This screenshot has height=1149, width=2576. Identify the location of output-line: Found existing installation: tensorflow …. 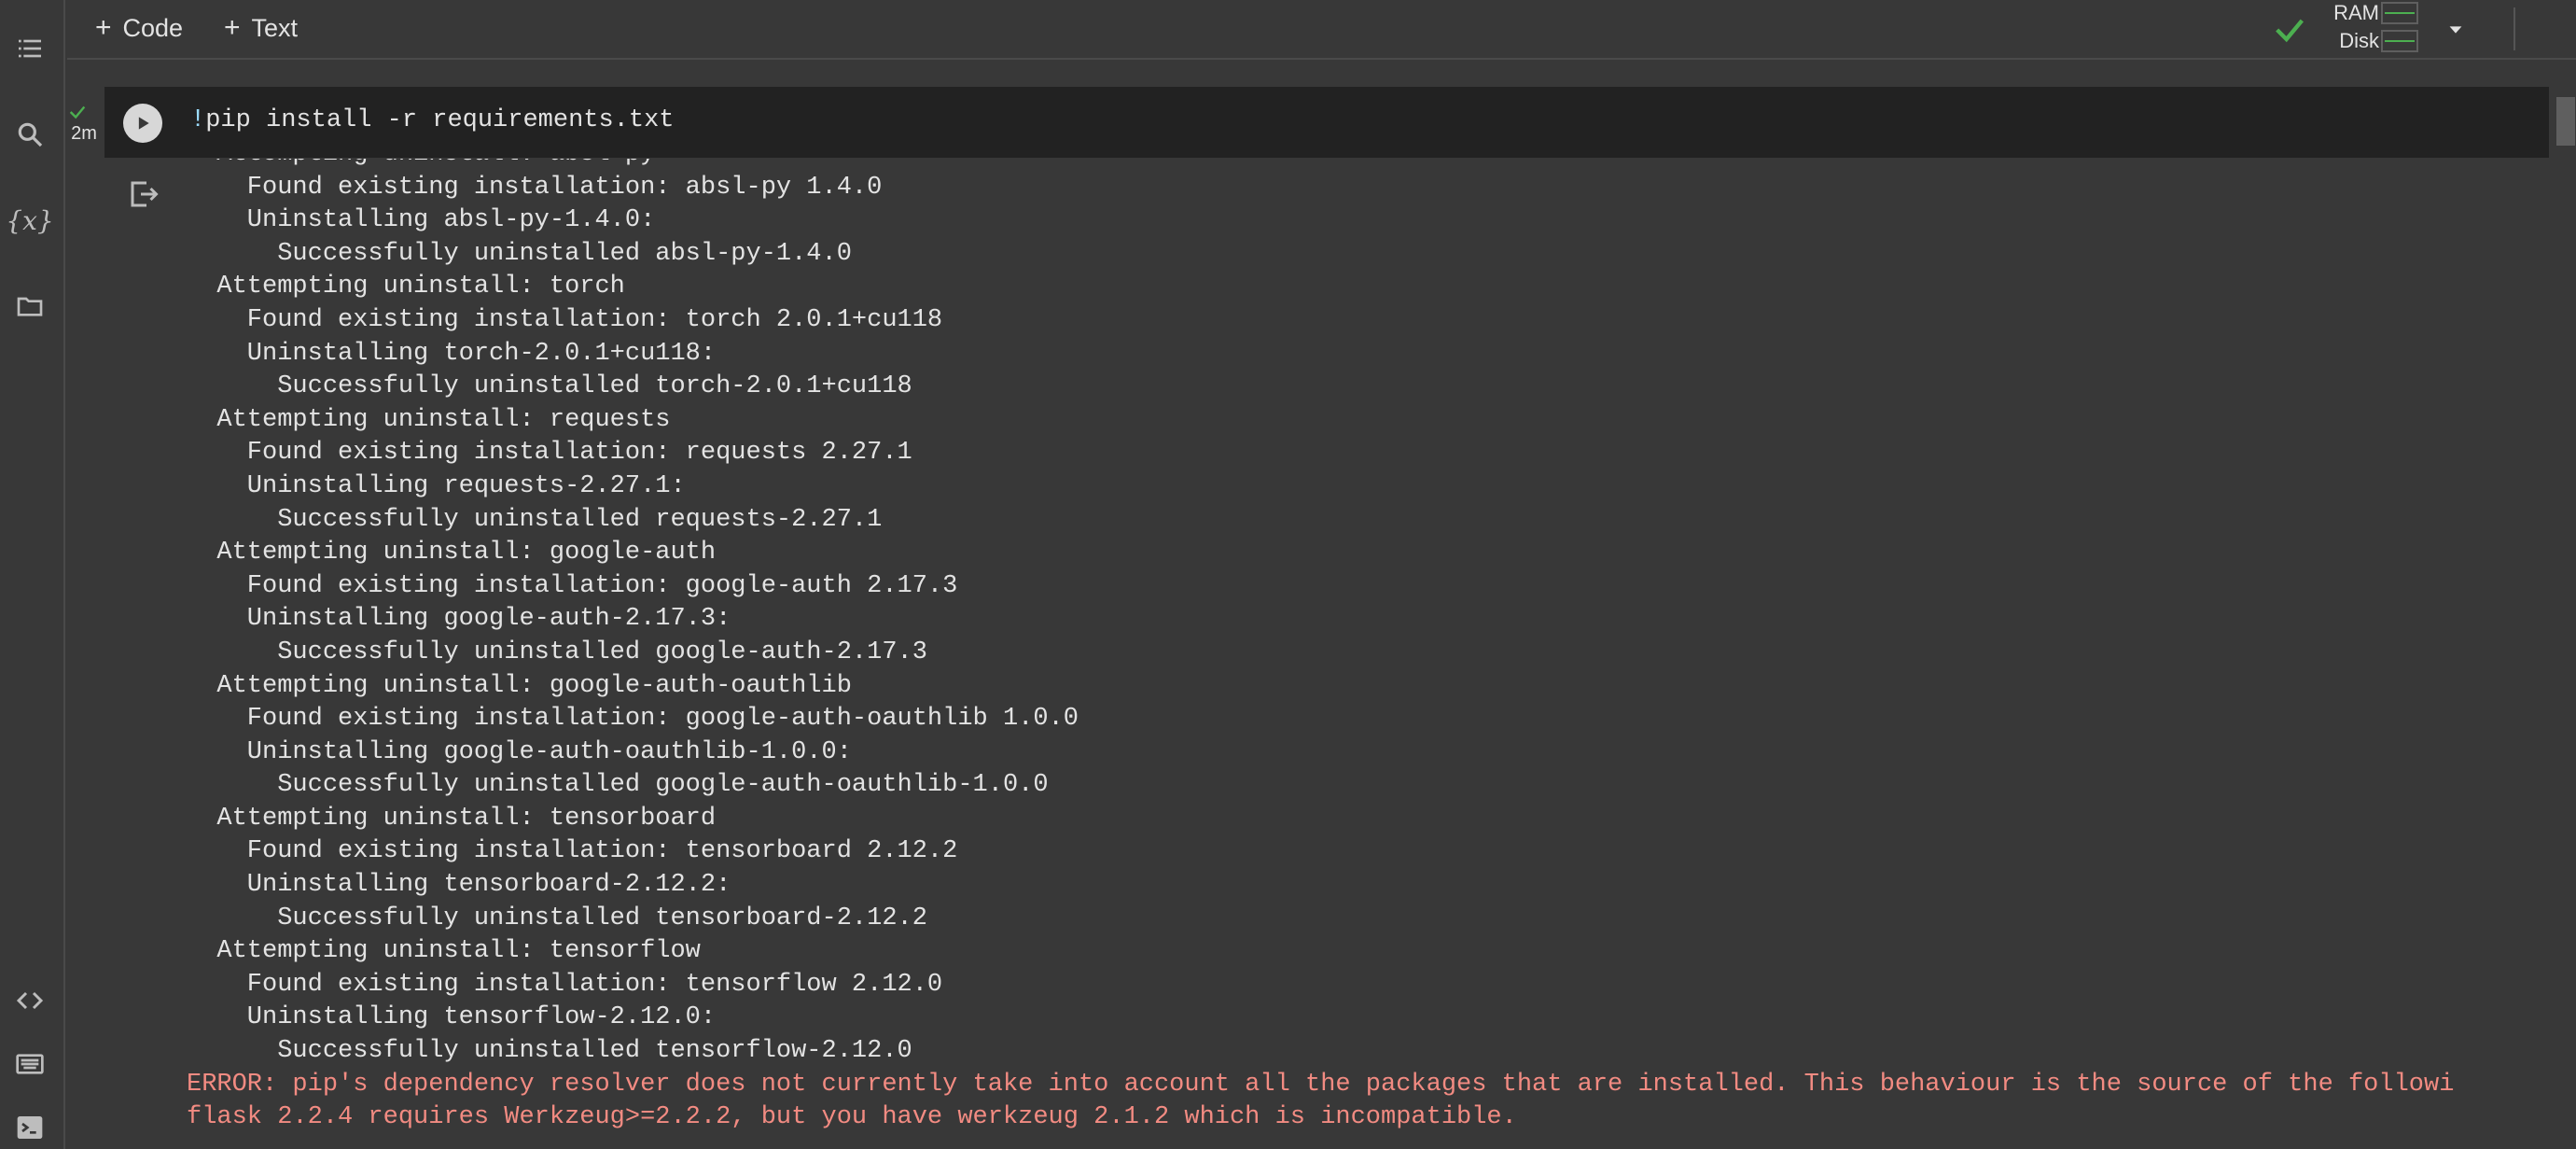
(565, 984).